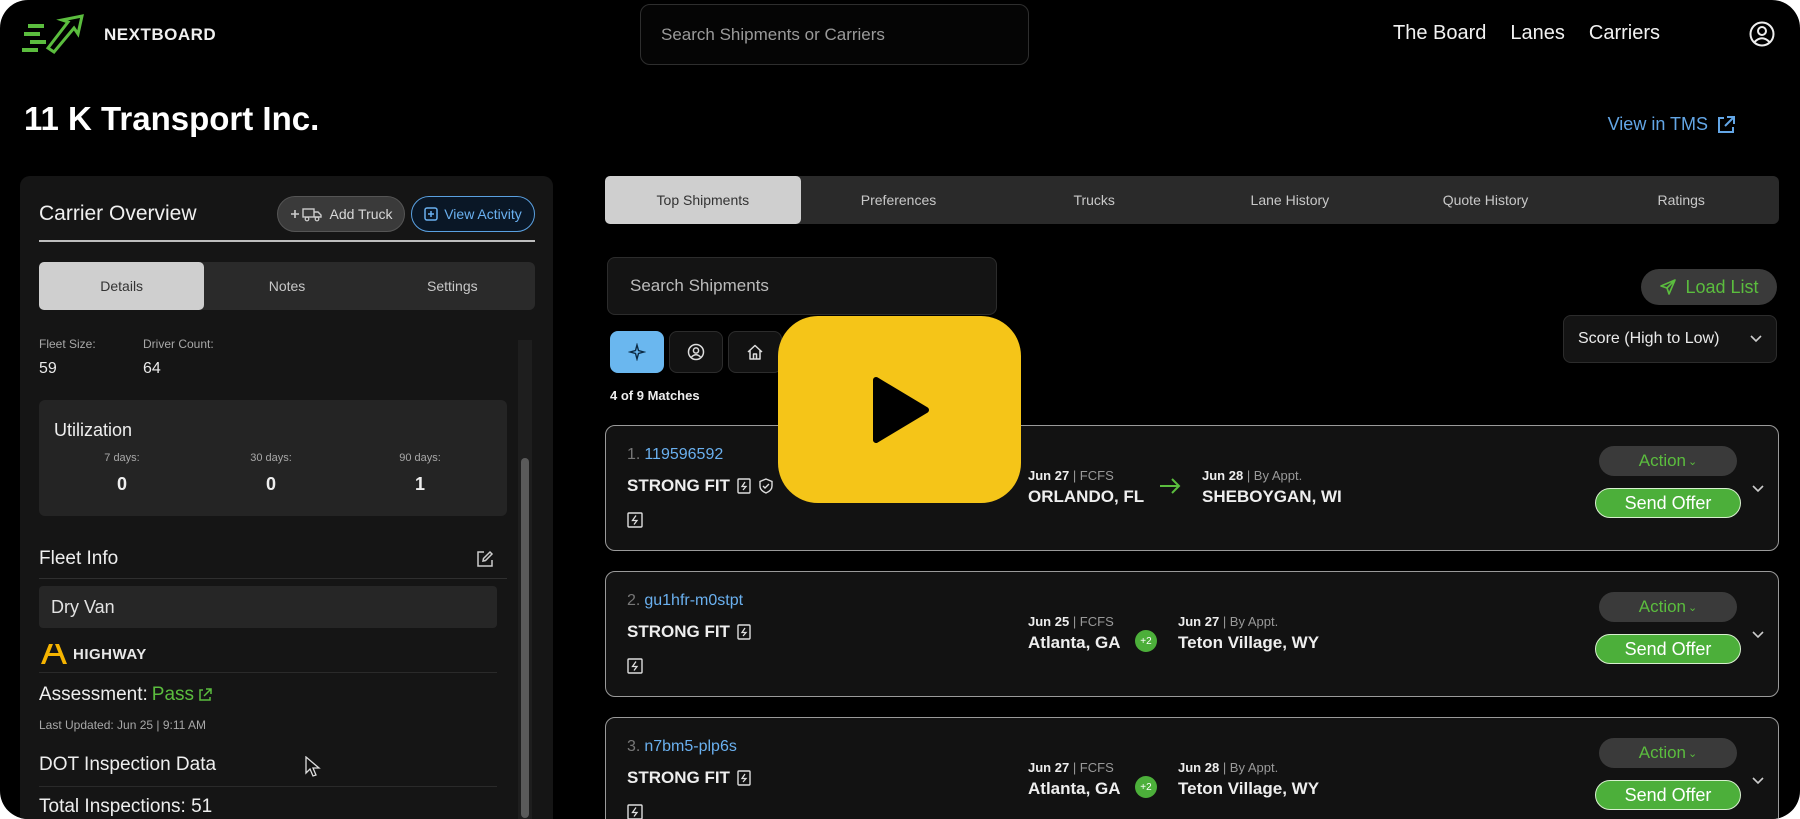 The width and height of the screenshot is (1800, 819). I want to click on pickup-info: Jun 27 | FCFS Atlanta, GA, so click(1074, 779).